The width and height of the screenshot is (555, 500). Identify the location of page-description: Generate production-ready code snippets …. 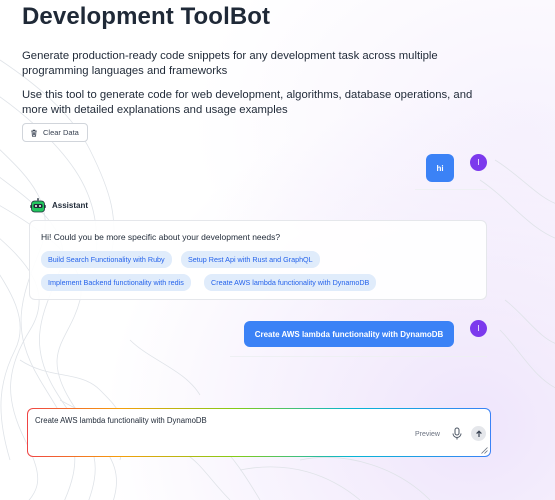
(230, 63).